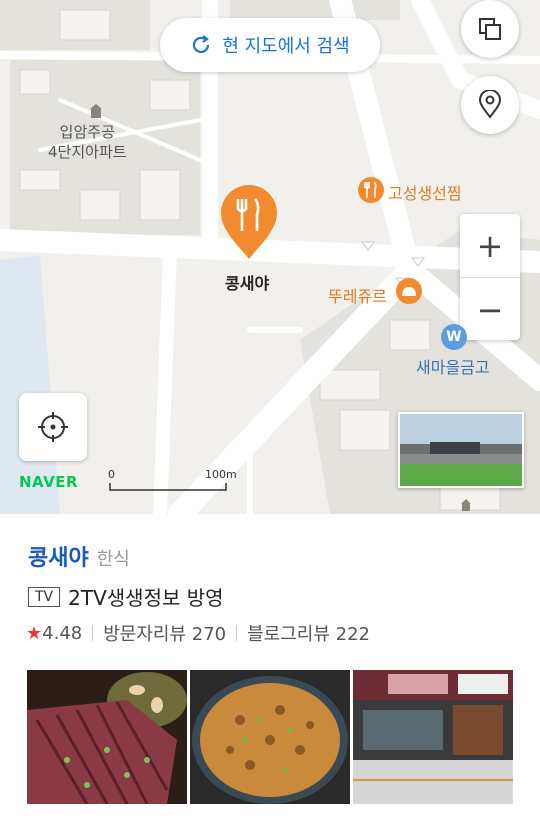 The width and height of the screenshot is (540, 834). What do you see at coordinates (454, 337) in the screenshot?
I see `bank-poi-icon: W` at bounding box center [454, 337].